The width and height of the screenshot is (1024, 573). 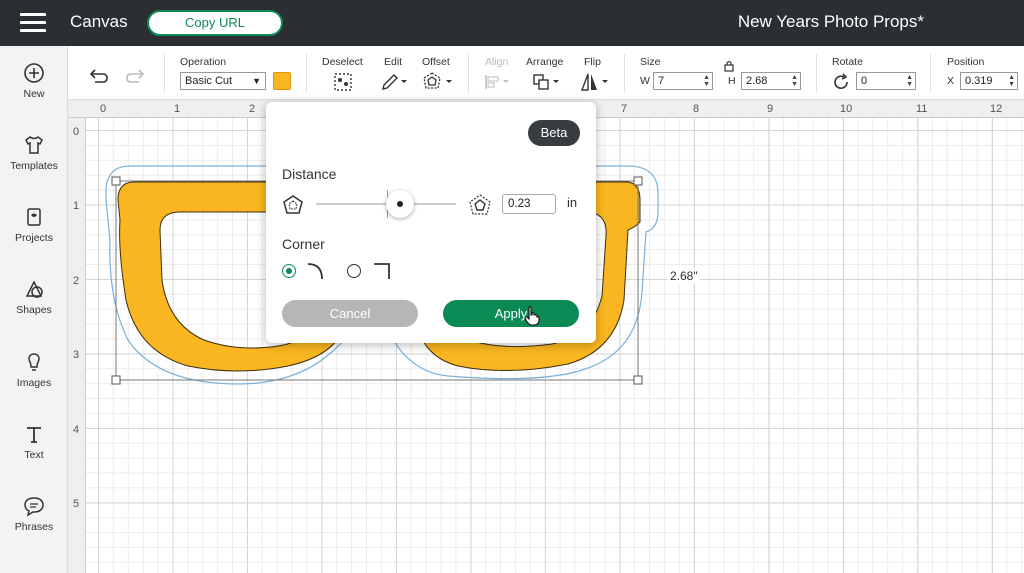 What do you see at coordinates (34, 166) in the screenshot?
I see `sidebar-item-label: Templates` at bounding box center [34, 166].